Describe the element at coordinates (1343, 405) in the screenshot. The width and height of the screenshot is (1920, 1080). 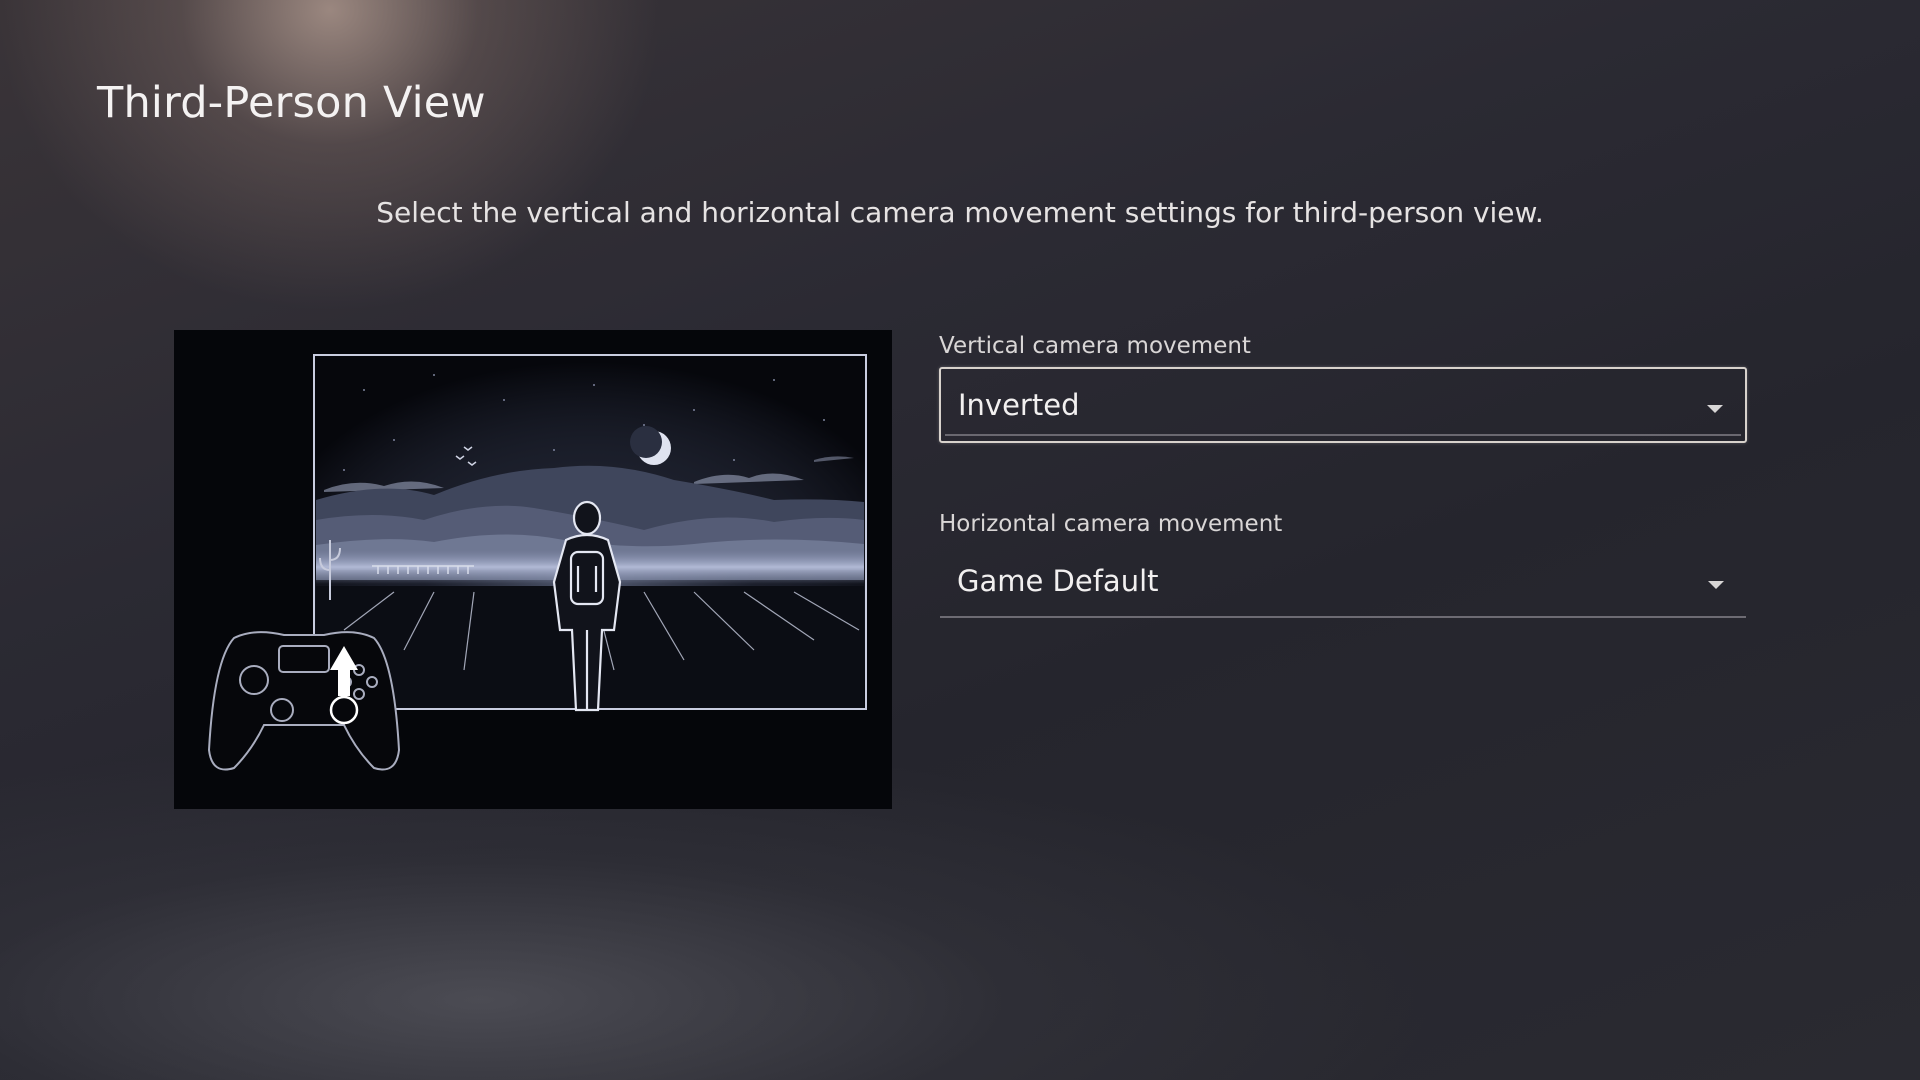
I see `vertical-camera-dropdown: Inverted` at that location.